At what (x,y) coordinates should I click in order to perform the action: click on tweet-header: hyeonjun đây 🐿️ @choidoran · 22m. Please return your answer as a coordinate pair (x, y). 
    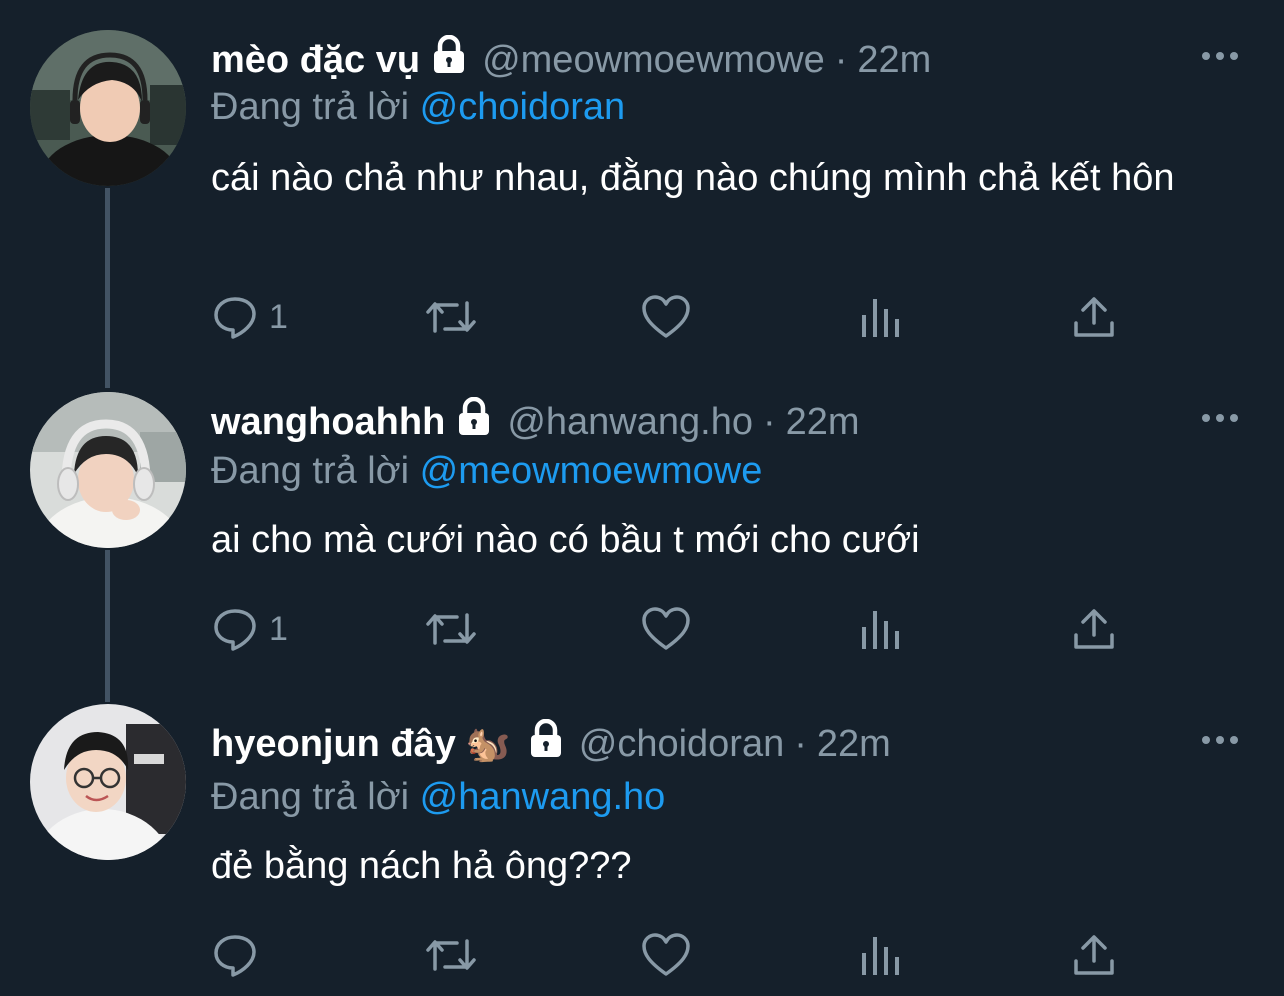
    Looking at the image, I should click on (551, 743).